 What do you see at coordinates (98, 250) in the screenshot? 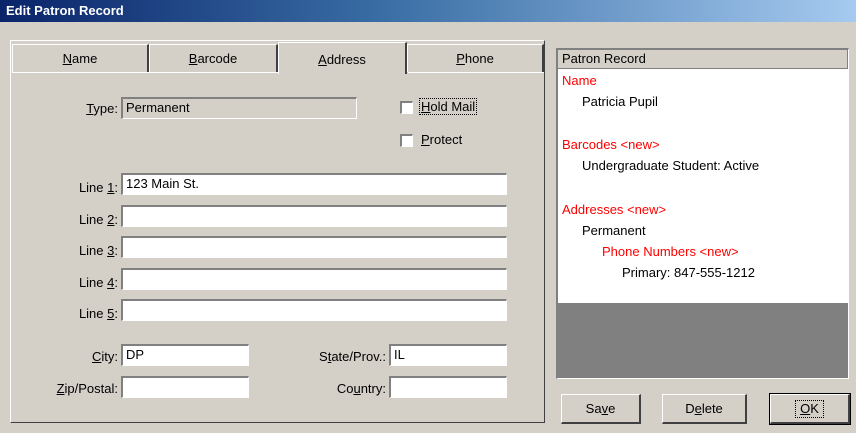
I see `line-3-label: Line 3:` at bounding box center [98, 250].